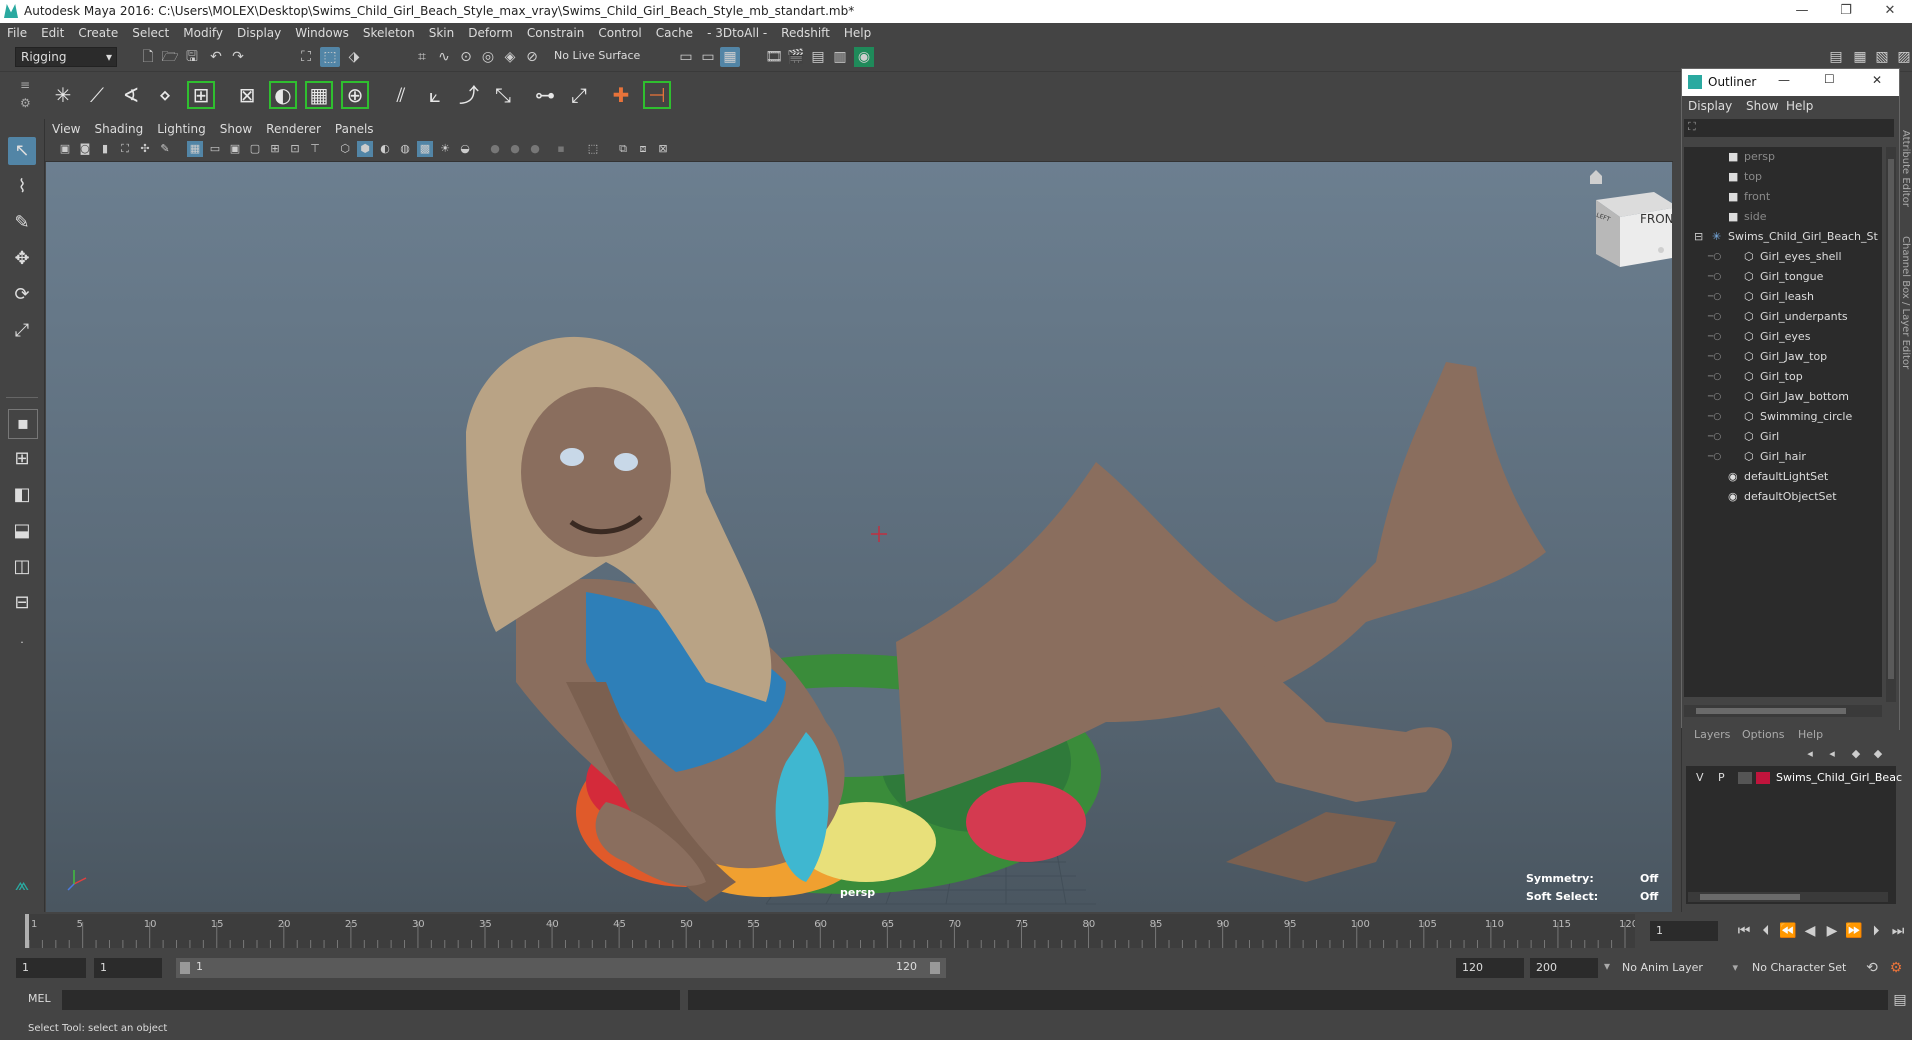 The width and height of the screenshot is (1912, 1040). Describe the element at coordinates (1784, 80) in the screenshot. I see `outliner-minimize-button: —` at that location.